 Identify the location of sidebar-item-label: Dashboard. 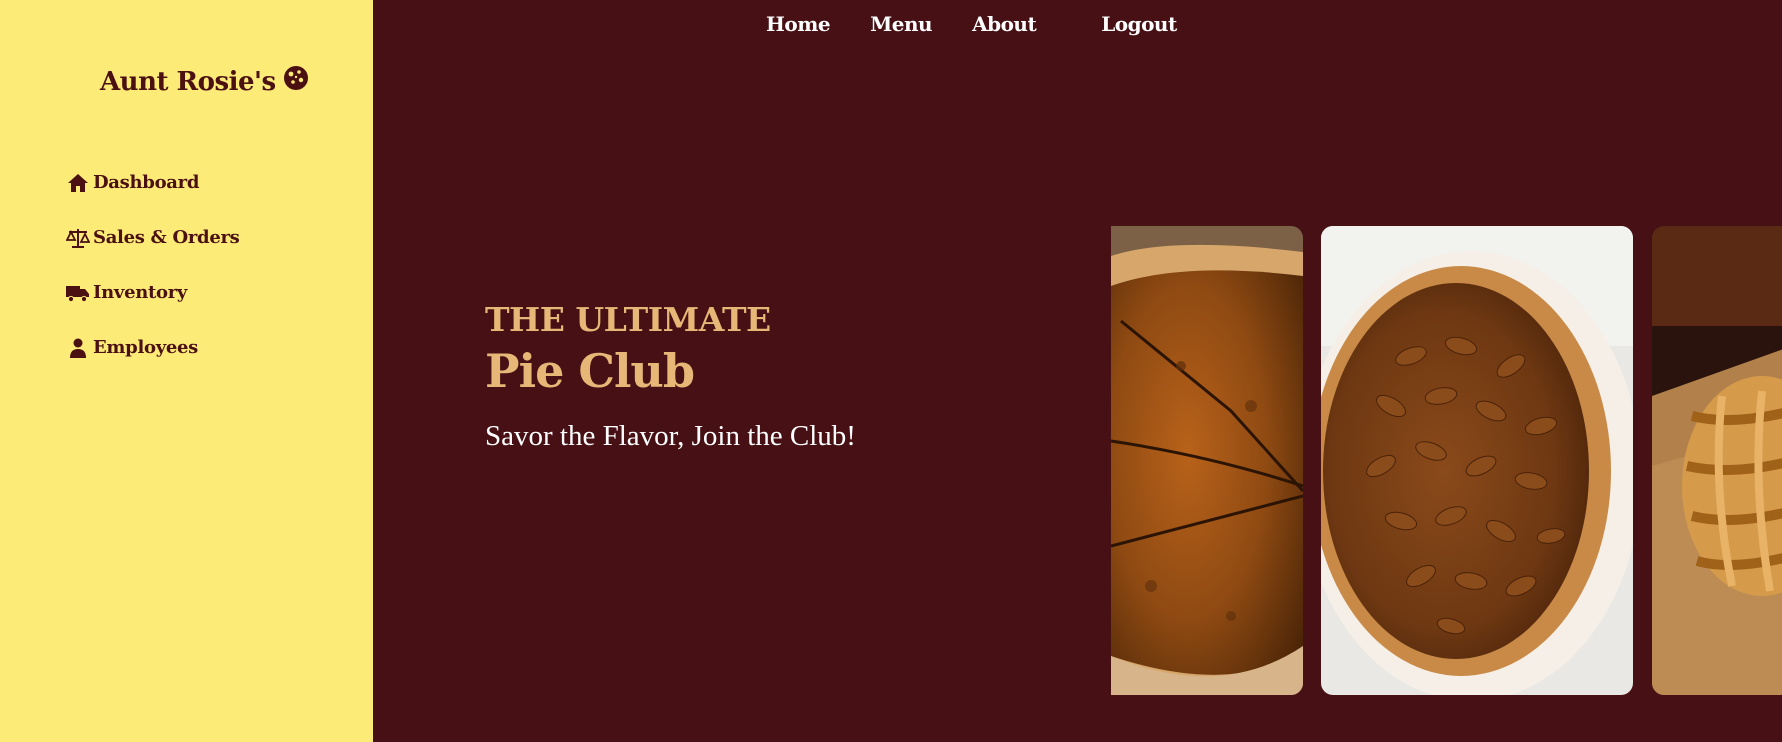
(146, 182).